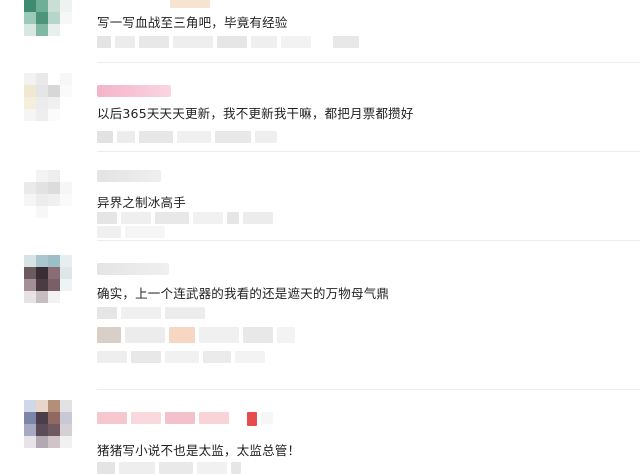 The height and width of the screenshot is (474, 640). I want to click on comment-text: 以后365天天天更新，我不更新我干嘛，都把月票都攒好, so click(255, 113).